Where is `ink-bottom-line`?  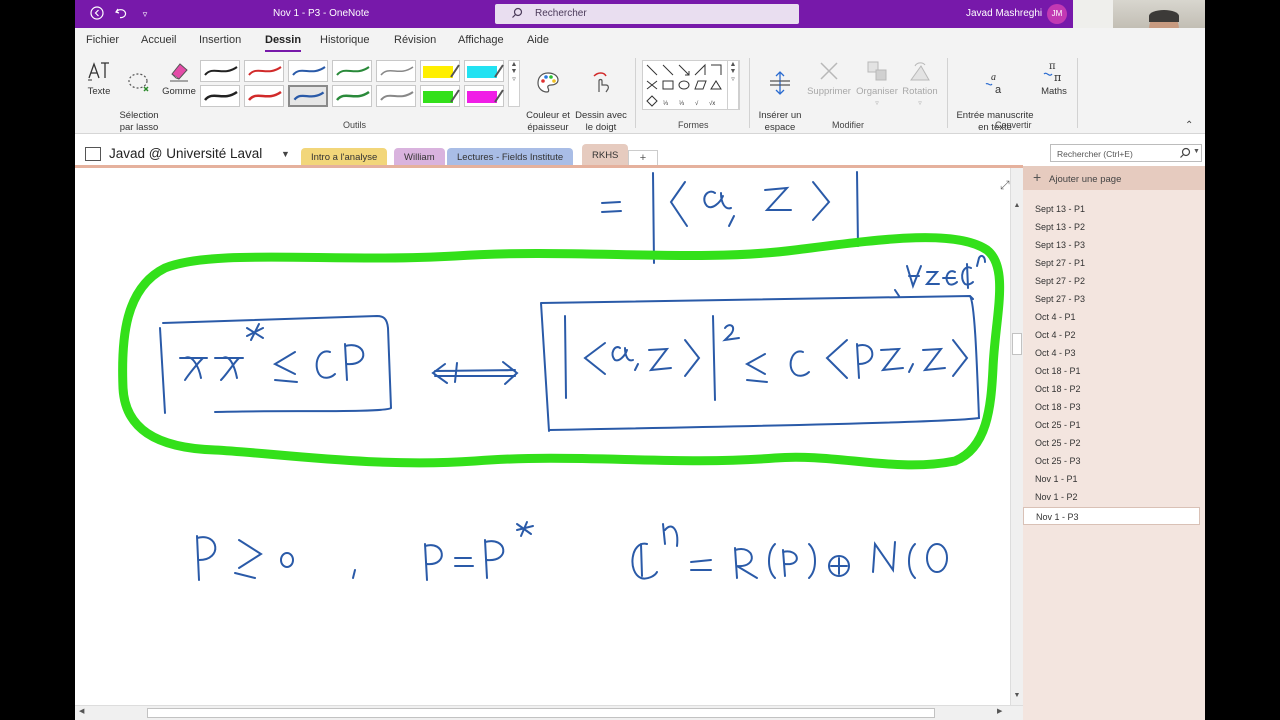 ink-bottom-line is located at coordinates (572, 551).